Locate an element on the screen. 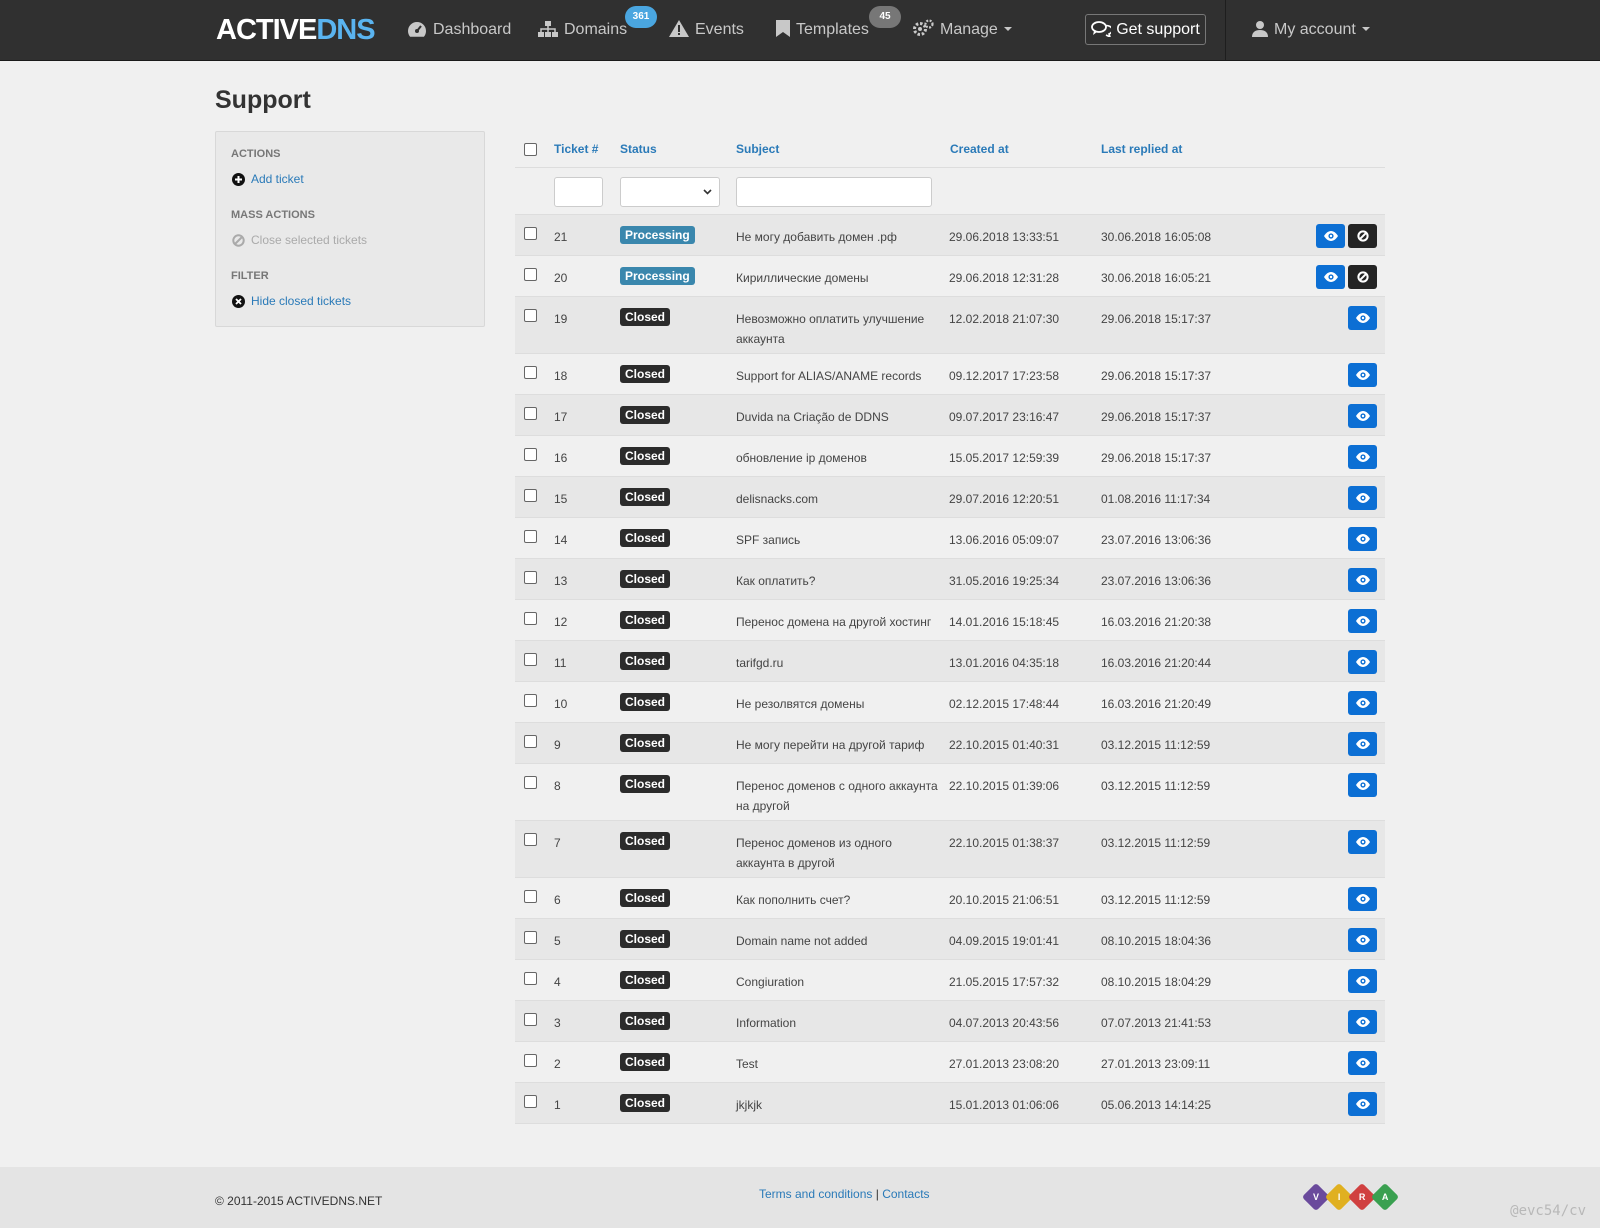 The width and height of the screenshot is (1600, 1228). close-selected-label: Close selected tickets is located at coordinates (309, 240).